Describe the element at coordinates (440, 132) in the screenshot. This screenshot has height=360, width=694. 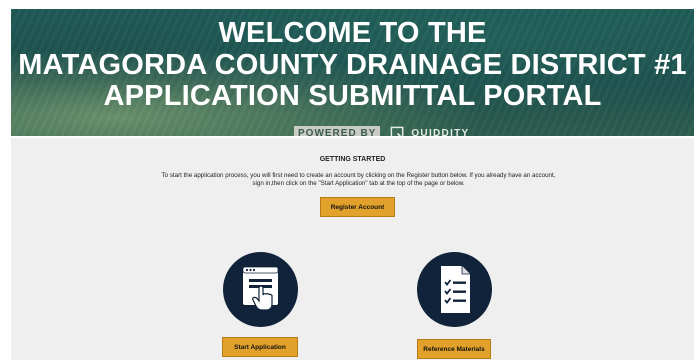
I see `brand-name: QUIDDITY` at that location.